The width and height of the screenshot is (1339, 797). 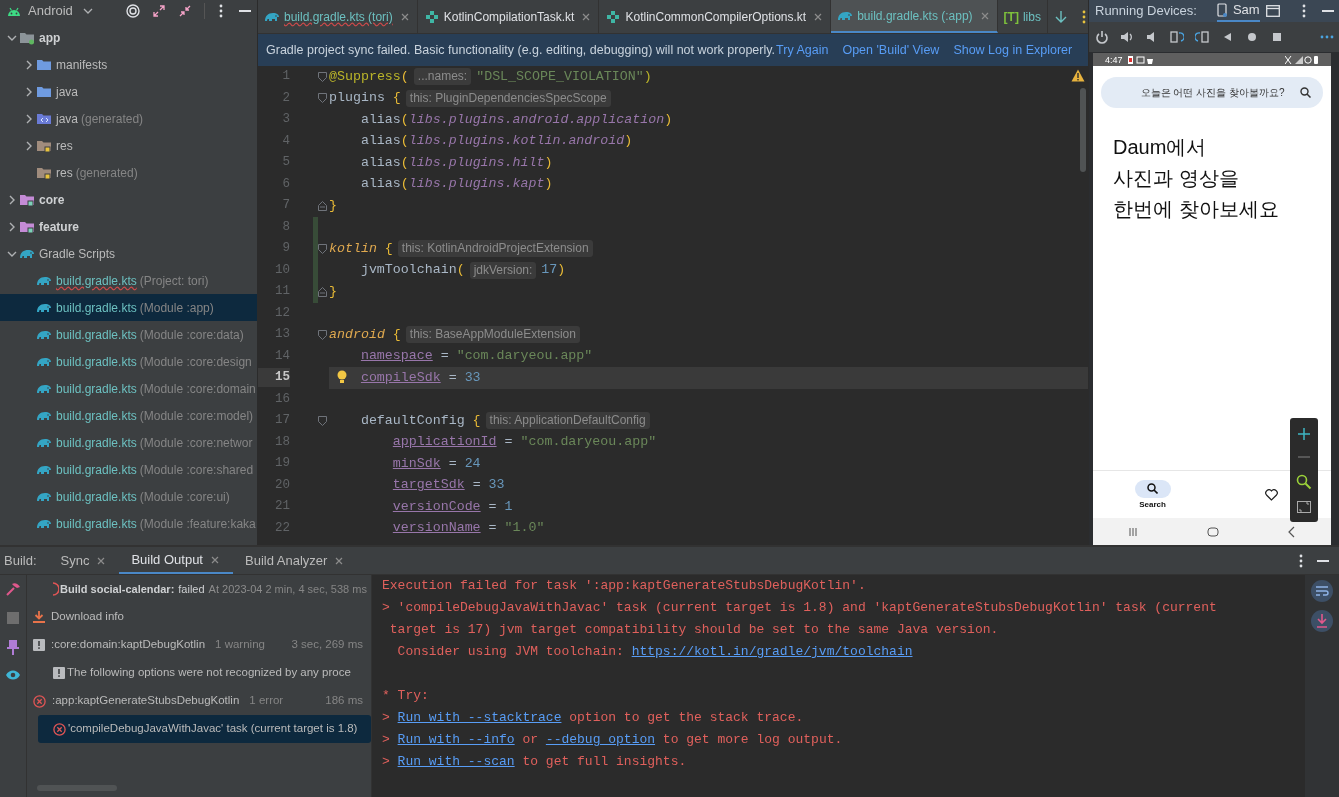 I want to click on build-tree-item: :core:domain:kaptDebugKotlin 1 warning 3 sec, 269 ms, so click(x=199, y=645).